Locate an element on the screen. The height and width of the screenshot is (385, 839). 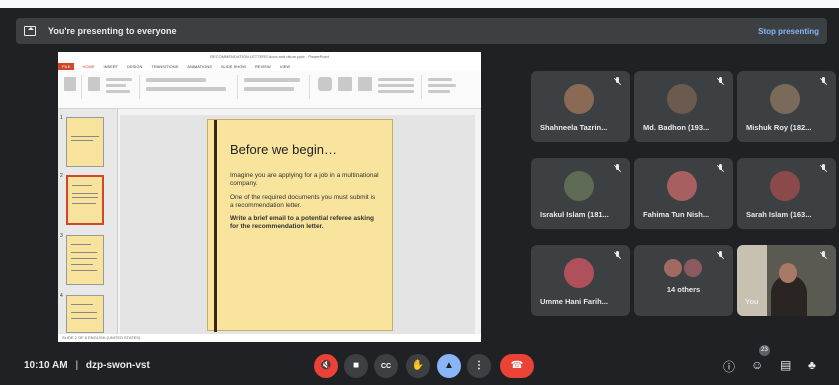
captions-button: CC is located at coordinates (386, 366).